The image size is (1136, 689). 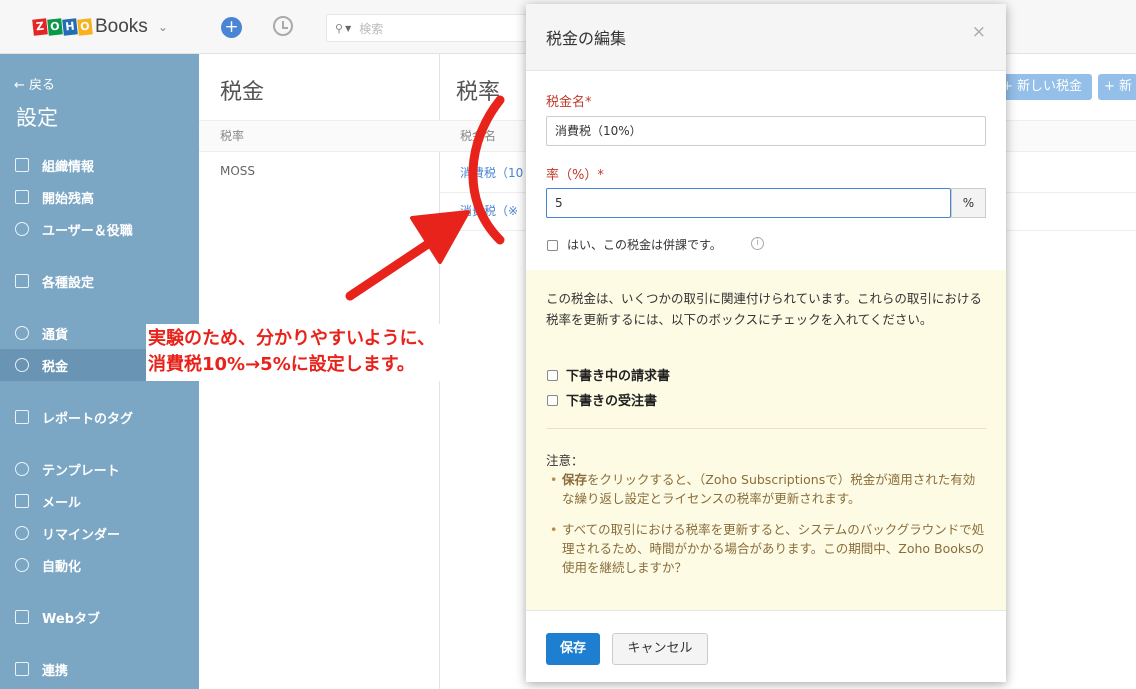 I want to click on sidebar-item-reporting-tags: レポートのタグ, so click(x=99, y=417).